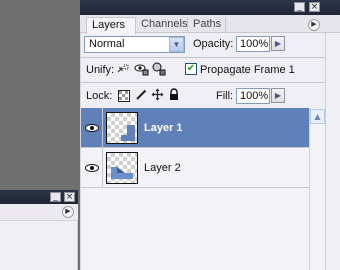 This screenshot has height=270, width=340. Describe the element at coordinates (162, 25) in the screenshot. I see `tab-channels: Channels` at that location.